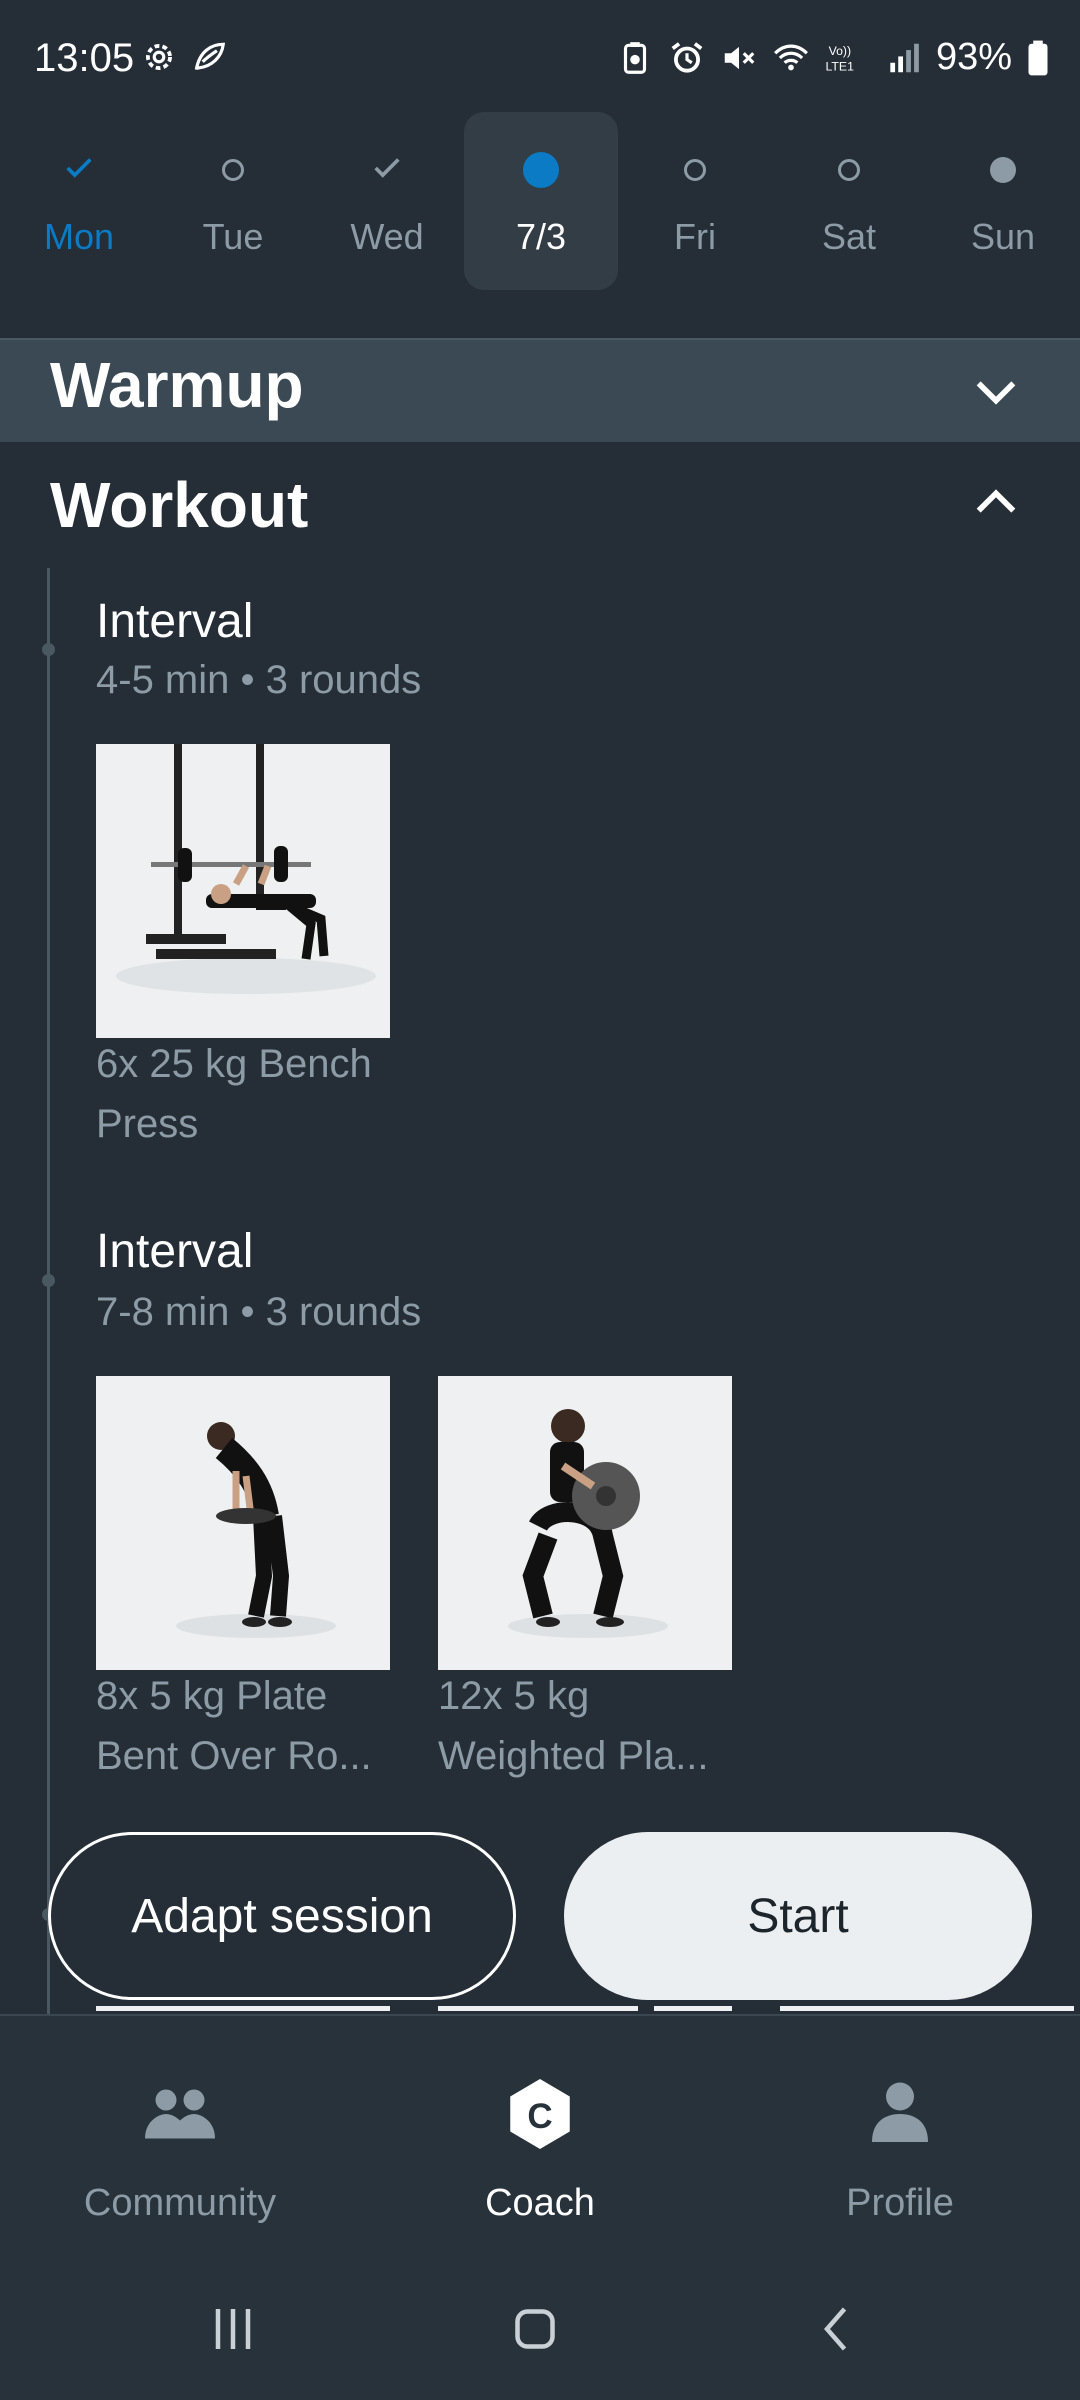  Describe the element at coordinates (1003, 201) in the screenshot. I see `day-sun: Sun` at that location.